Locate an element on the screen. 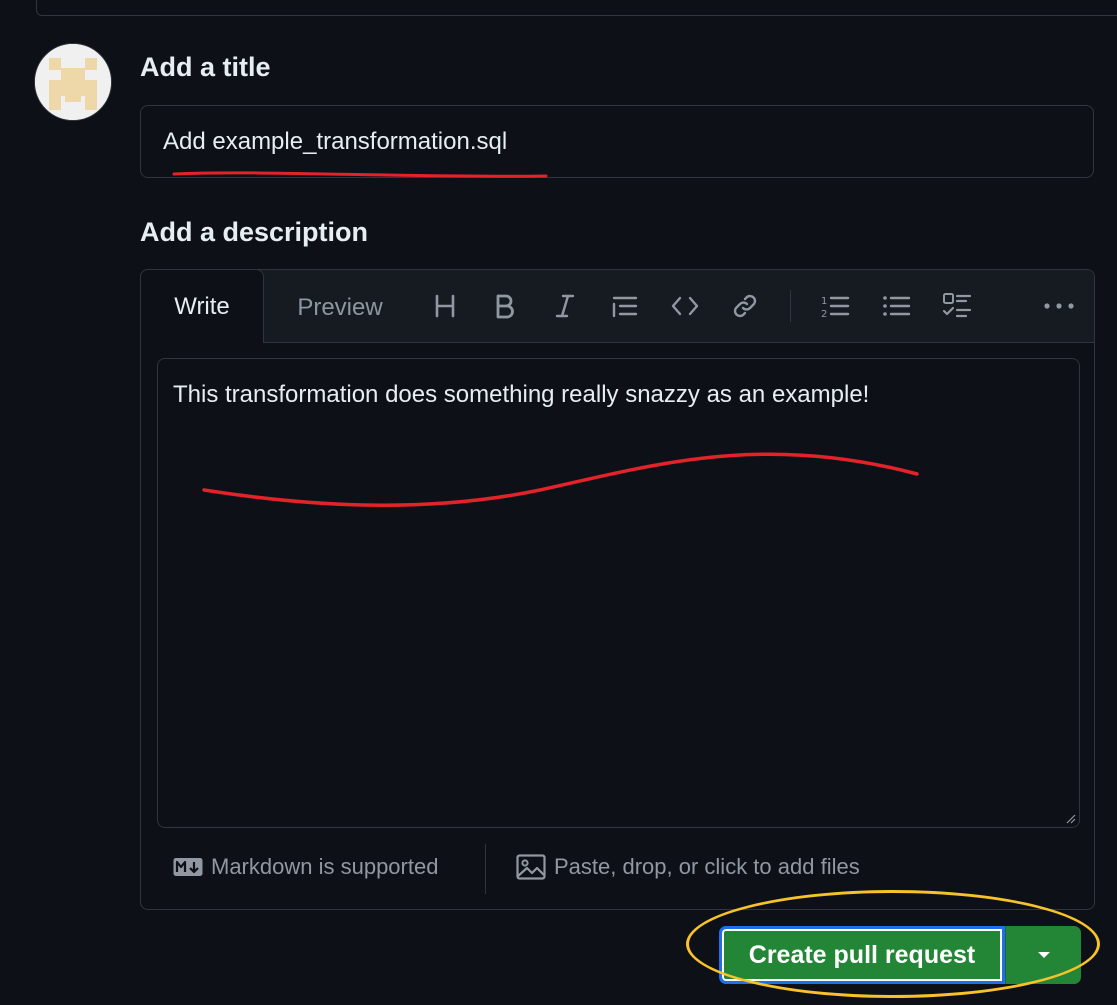 The width and height of the screenshot is (1117, 1005). italic-icon is located at coordinates (565, 306).